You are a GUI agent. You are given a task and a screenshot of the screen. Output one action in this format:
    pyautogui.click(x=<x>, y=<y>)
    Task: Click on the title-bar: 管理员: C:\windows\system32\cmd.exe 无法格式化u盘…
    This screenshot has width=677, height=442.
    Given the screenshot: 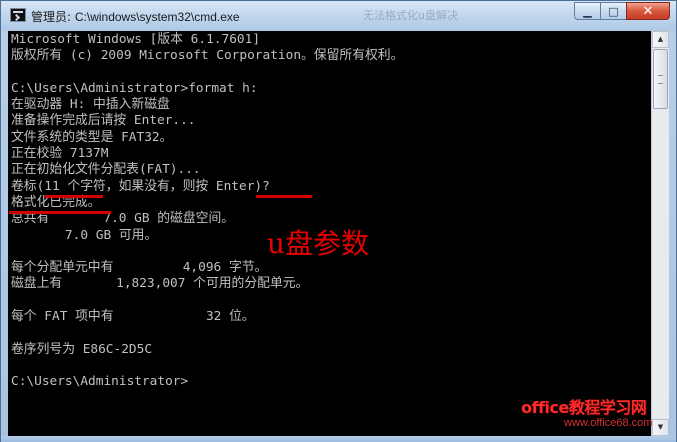 What is the action you would take?
    pyautogui.click(x=338, y=16)
    